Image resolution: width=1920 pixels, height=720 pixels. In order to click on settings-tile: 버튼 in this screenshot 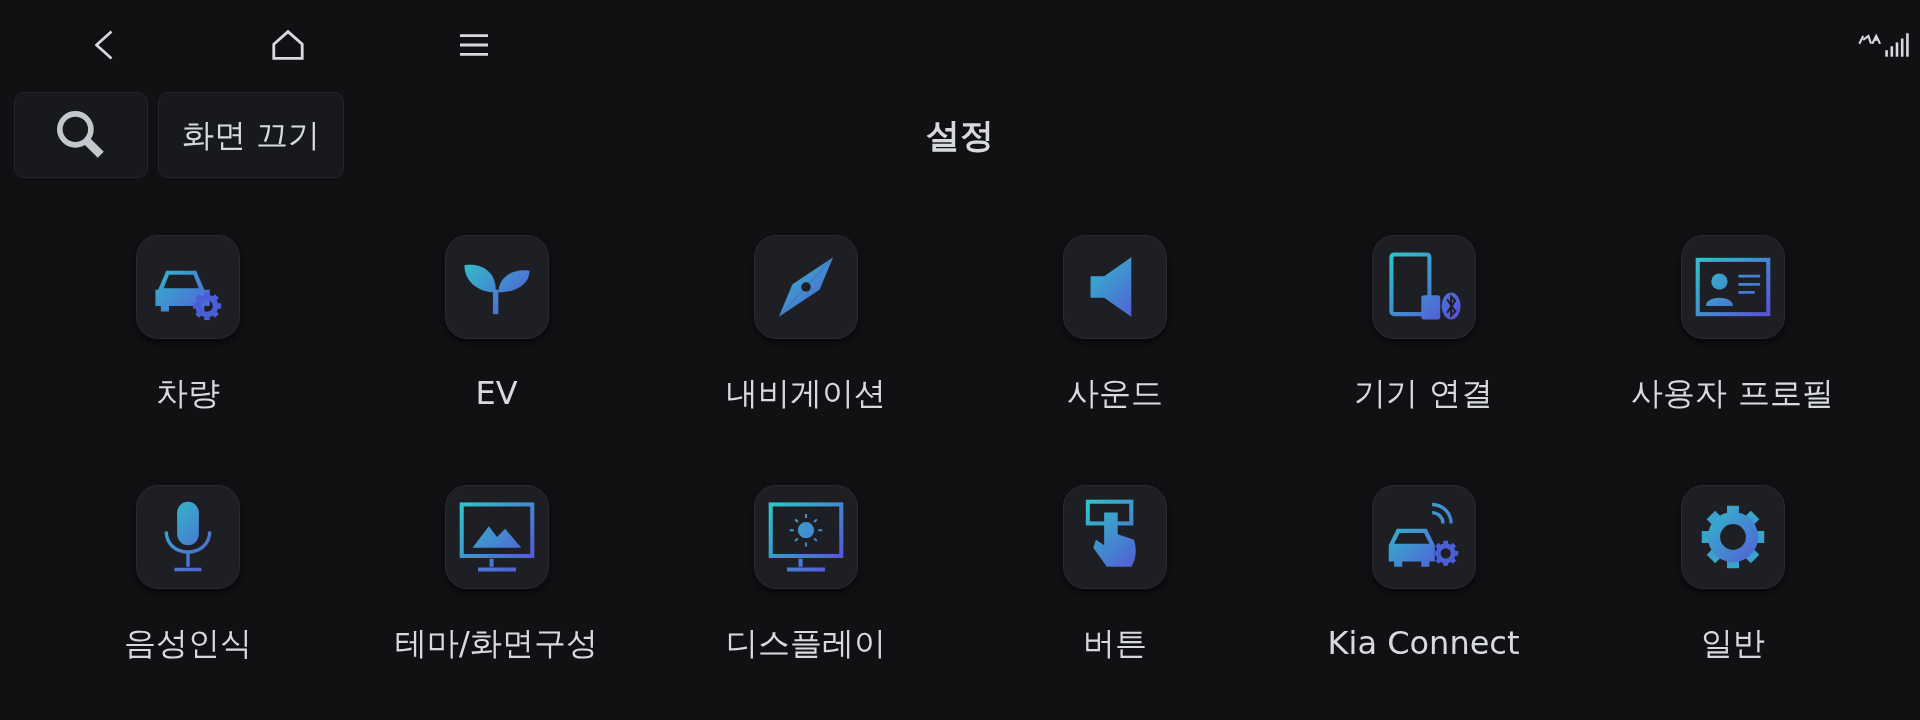, I will do `click(1114, 592)`.